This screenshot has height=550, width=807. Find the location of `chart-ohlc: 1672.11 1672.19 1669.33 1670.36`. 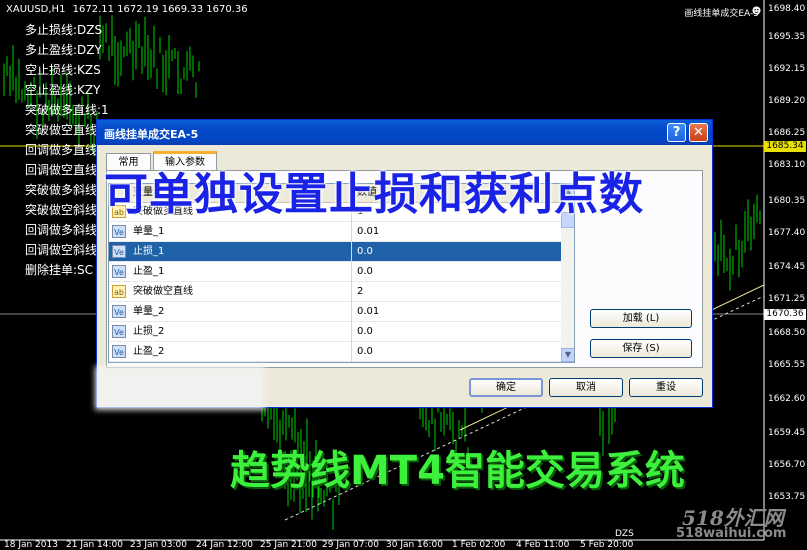

chart-ohlc: 1672.11 1672.19 1669.33 1670.36 is located at coordinates (160, 9).